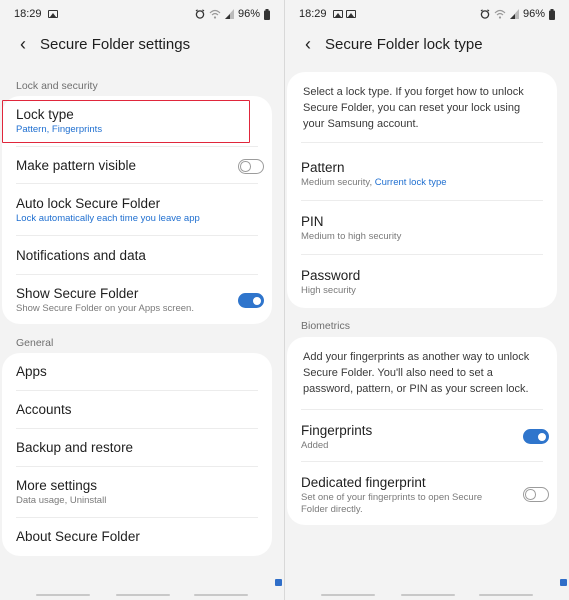  I want to click on make-pattern-visible-toggle, so click(251, 166).